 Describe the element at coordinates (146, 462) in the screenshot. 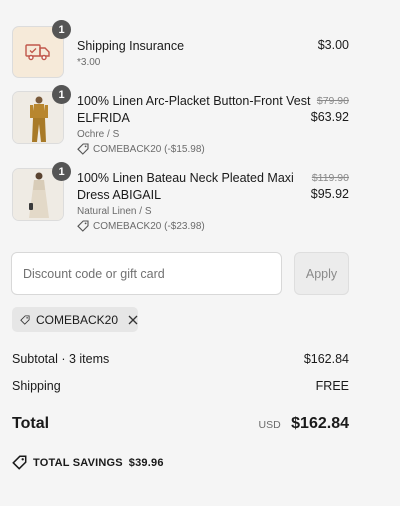

I see `total-savings-value: $39.96` at that location.